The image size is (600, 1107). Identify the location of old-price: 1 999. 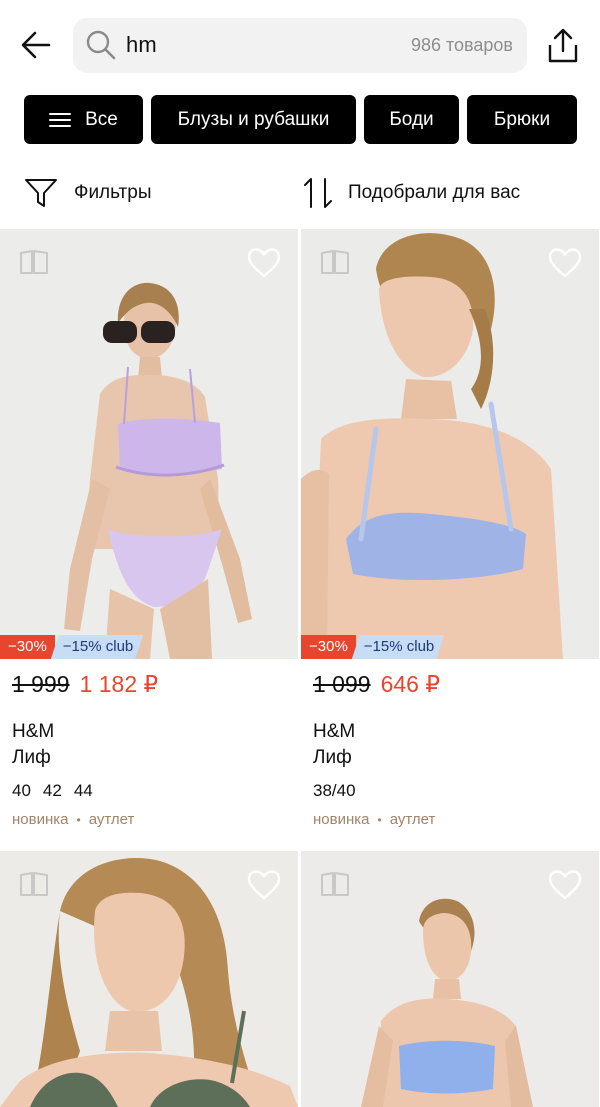
(41, 684).